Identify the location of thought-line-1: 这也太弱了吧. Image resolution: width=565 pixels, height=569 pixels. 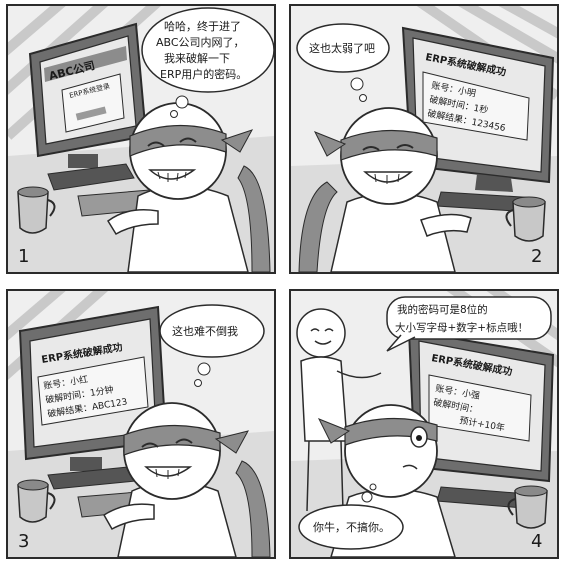
(342, 48).